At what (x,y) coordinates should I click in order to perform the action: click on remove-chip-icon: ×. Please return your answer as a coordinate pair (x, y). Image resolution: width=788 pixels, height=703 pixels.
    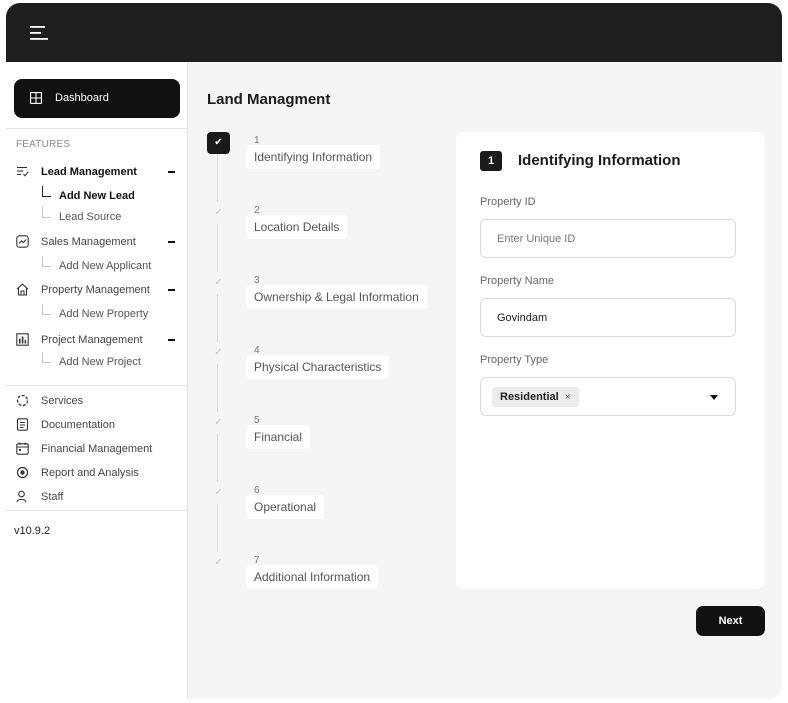
    Looking at the image, I should click on (568, 397).